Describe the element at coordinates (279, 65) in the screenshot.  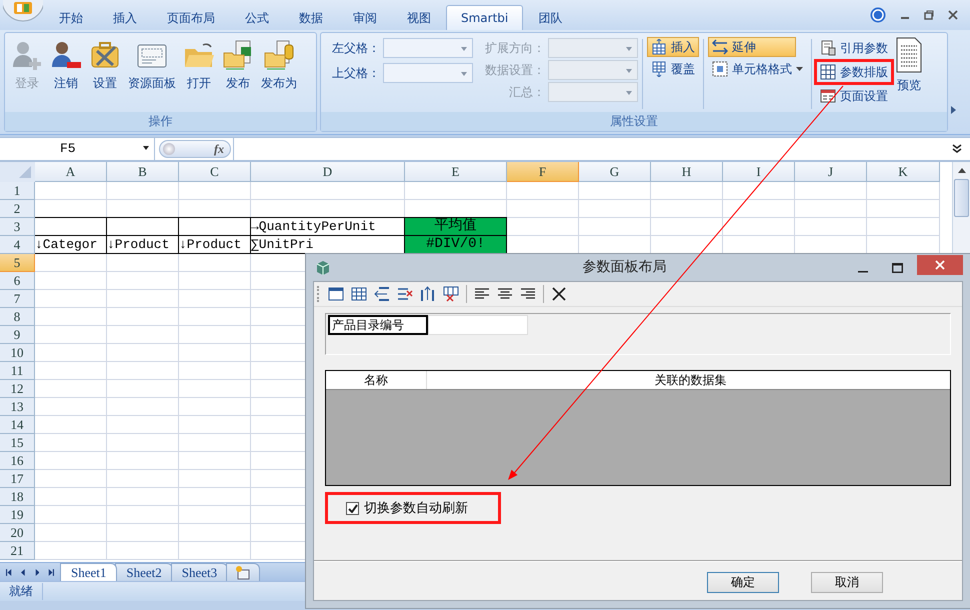
I see `ribbon-button: 发布为` at that location.